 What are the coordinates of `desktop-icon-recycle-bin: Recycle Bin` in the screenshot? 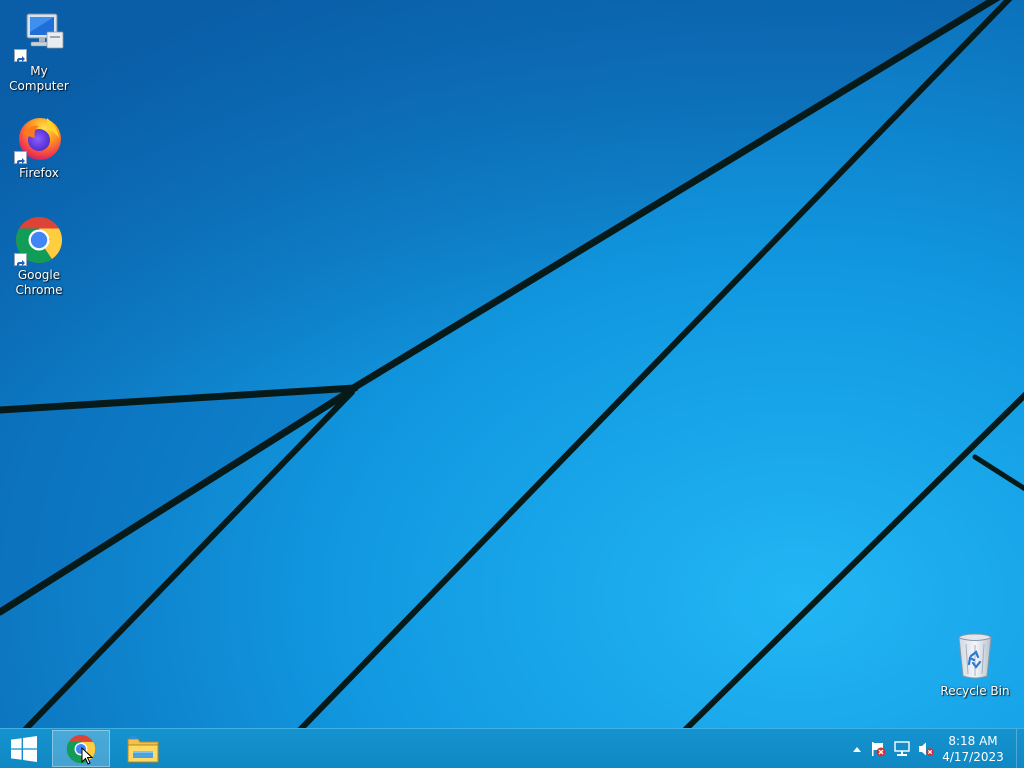 It's located at (975, 664).